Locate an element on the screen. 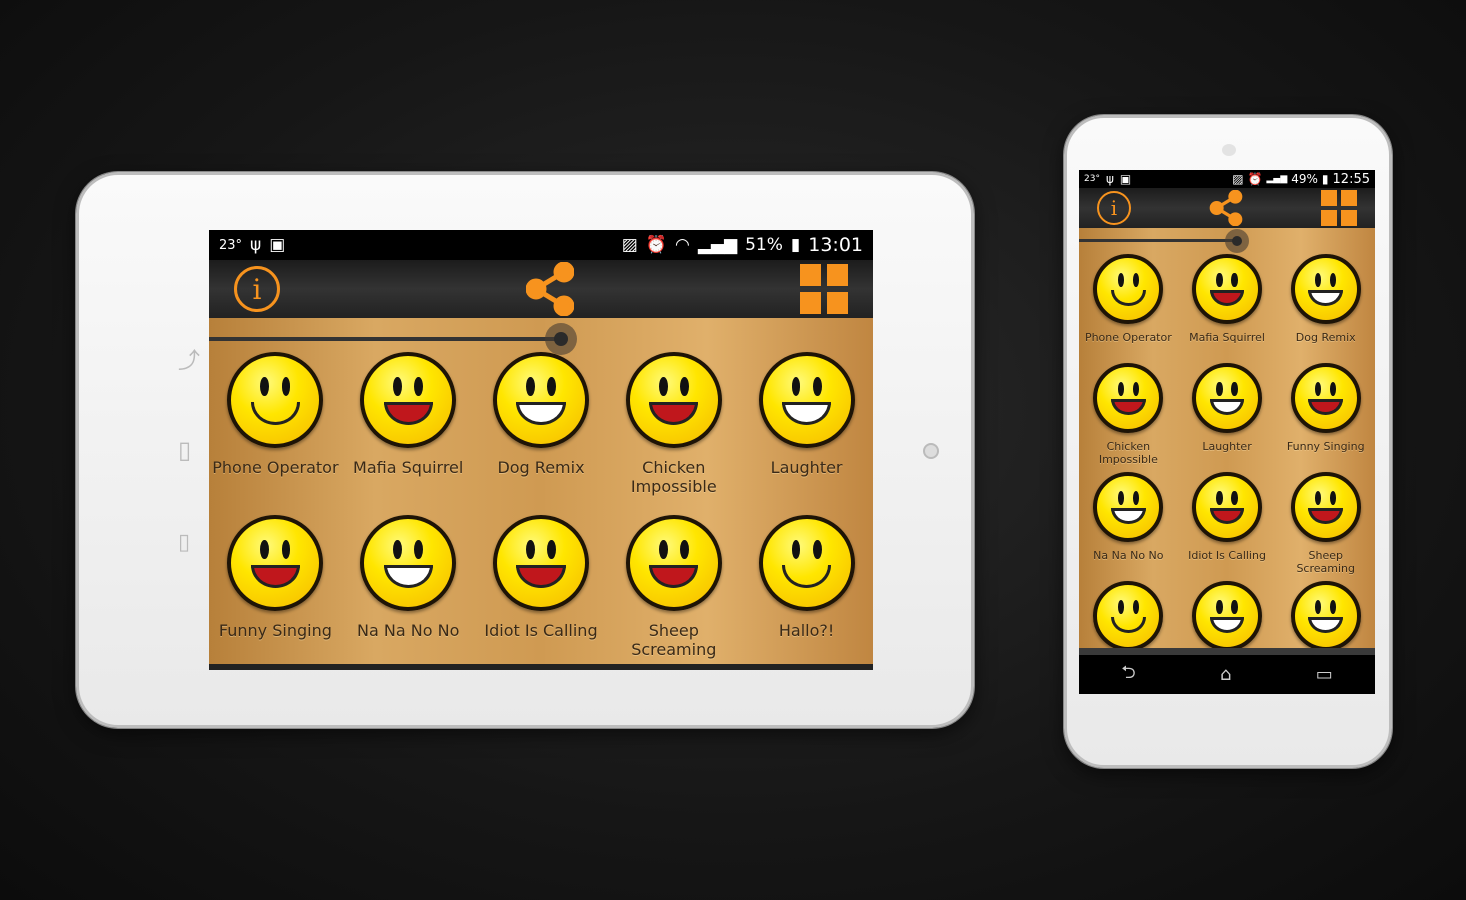 The width and height of the screenshot is (1466, 900). bottom-bar is located at coordinates (1227, 651).